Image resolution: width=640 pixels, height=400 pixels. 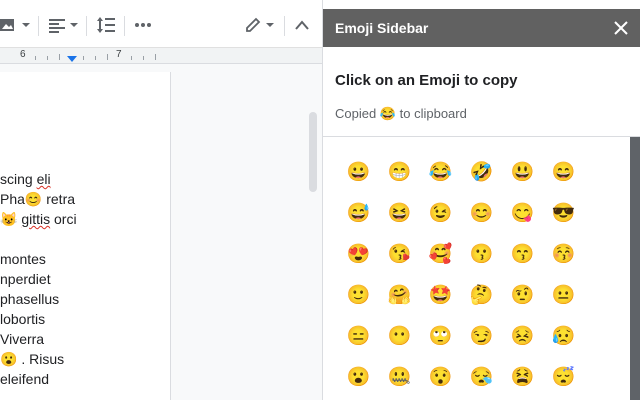 What do you see at coordinates (25, 379) in the screenshot?
I see `doc-text-line: eleifend` at bounding box center [25, 379].